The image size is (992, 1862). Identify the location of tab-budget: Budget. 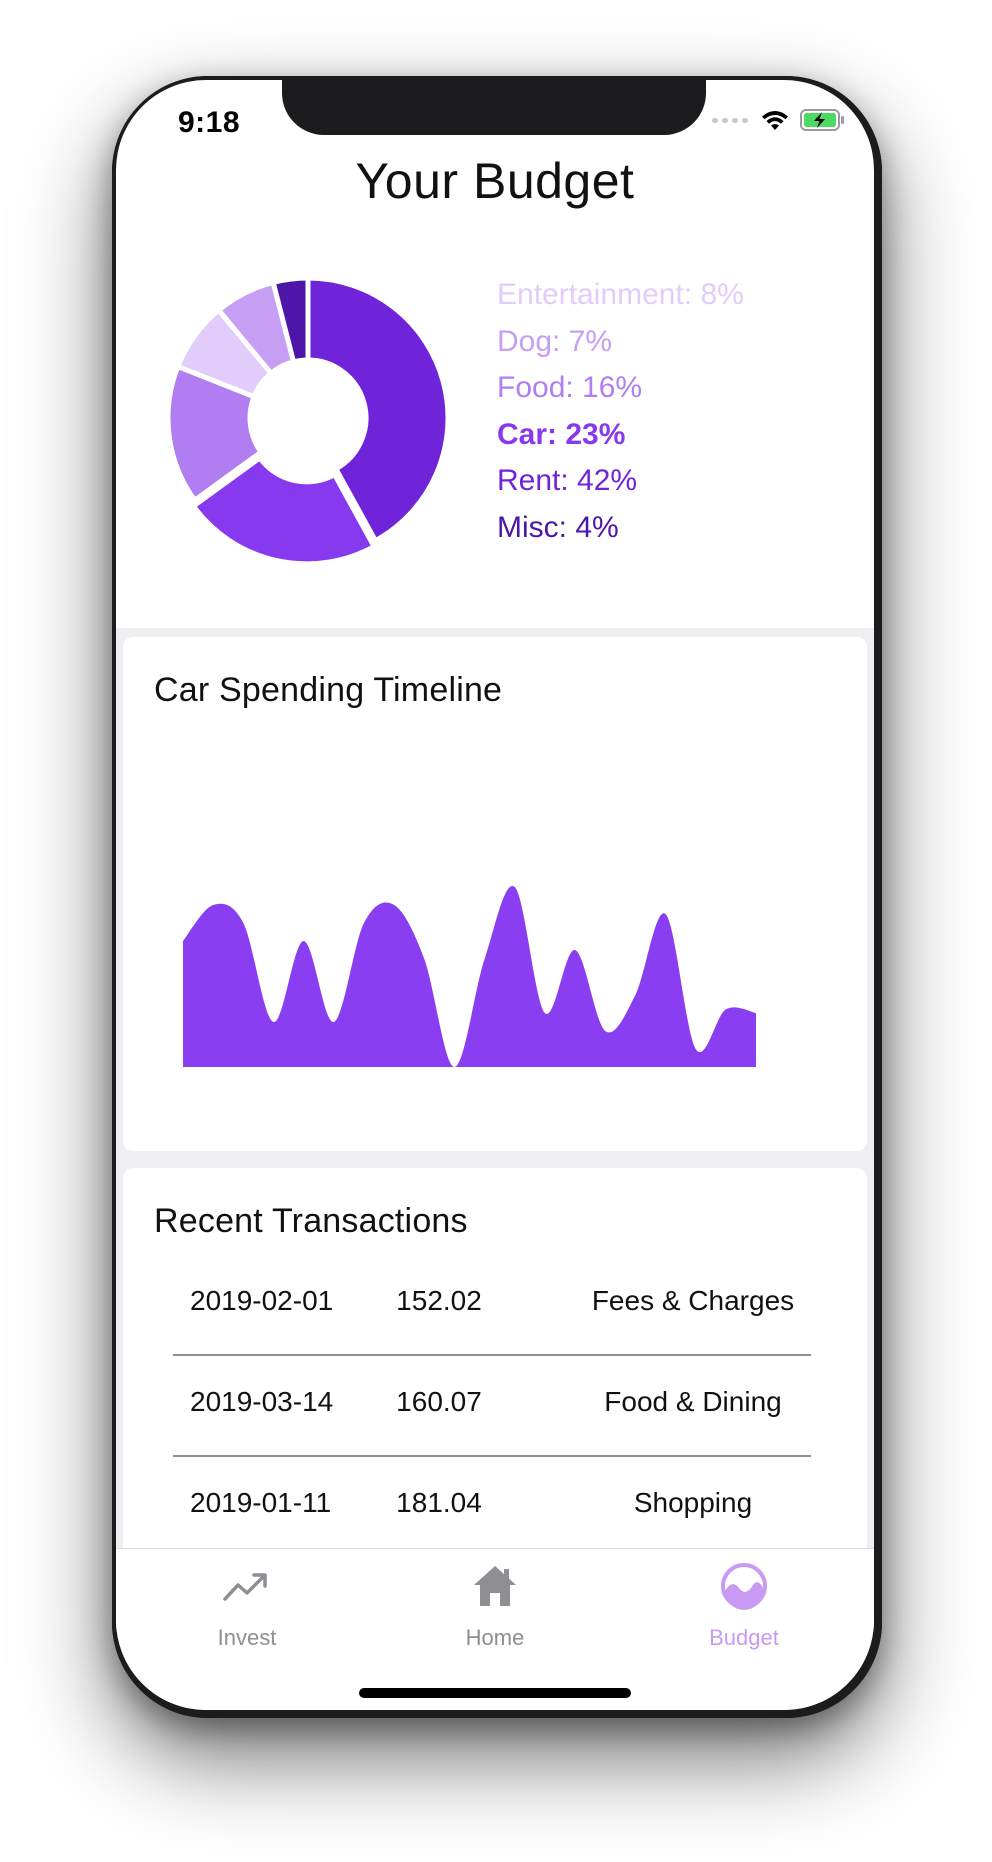
(744, 1605).